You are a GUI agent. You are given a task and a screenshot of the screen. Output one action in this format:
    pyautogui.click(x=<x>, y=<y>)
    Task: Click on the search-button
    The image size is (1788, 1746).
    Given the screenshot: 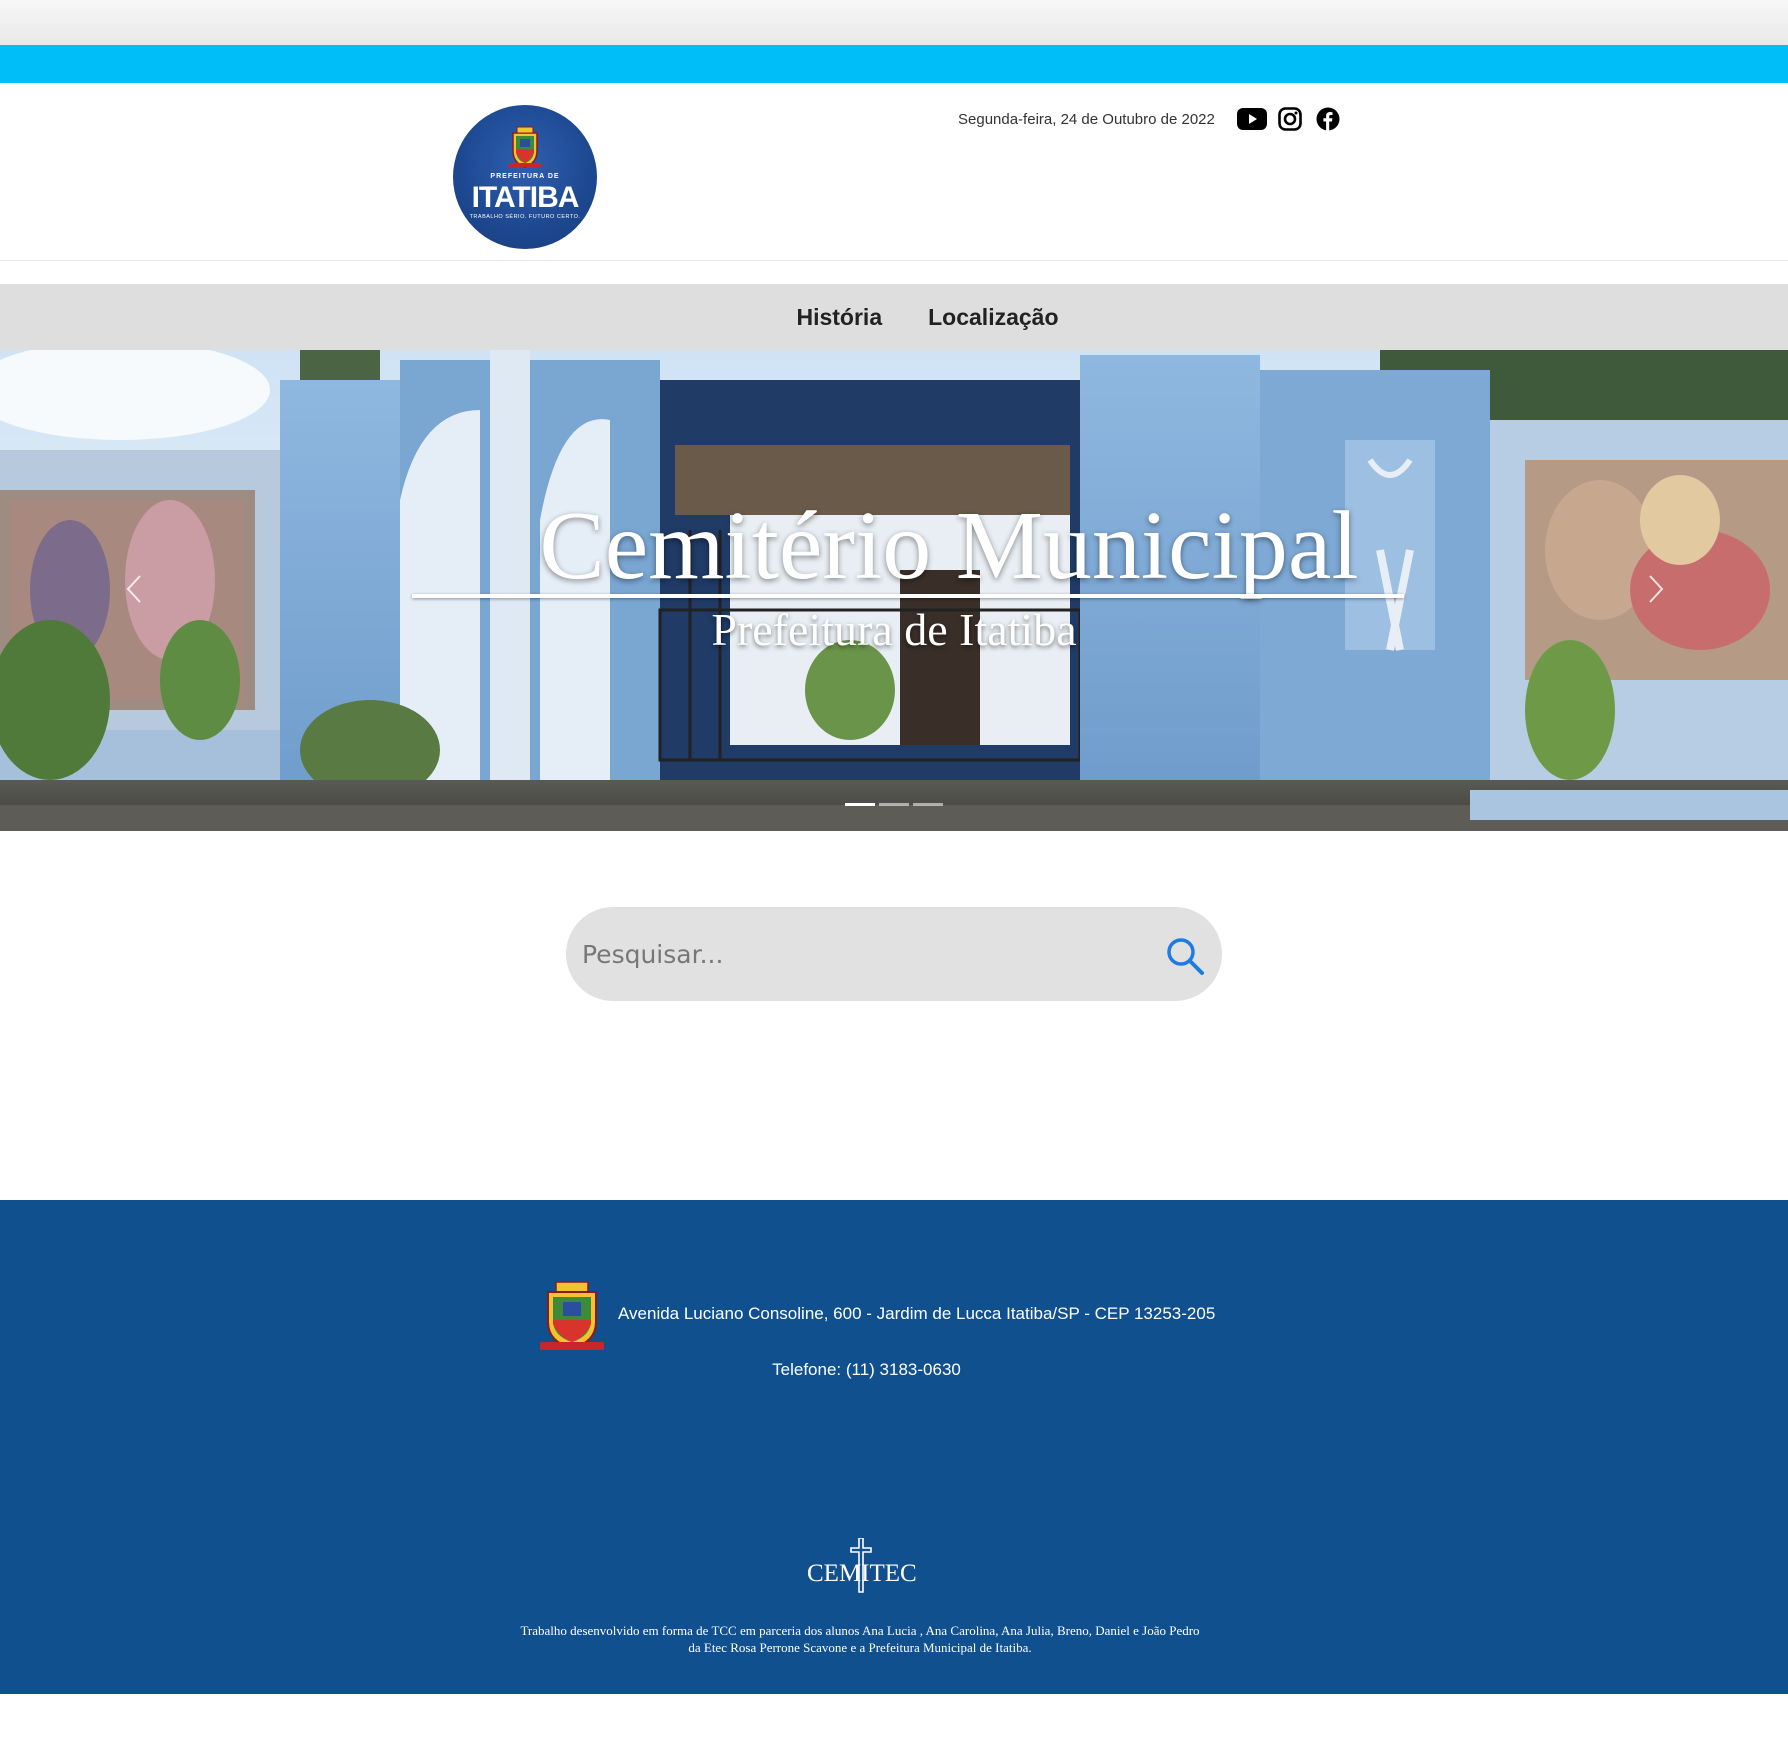 What is the action you would take?
    pyautogui.click(x=1185, y=956)
    